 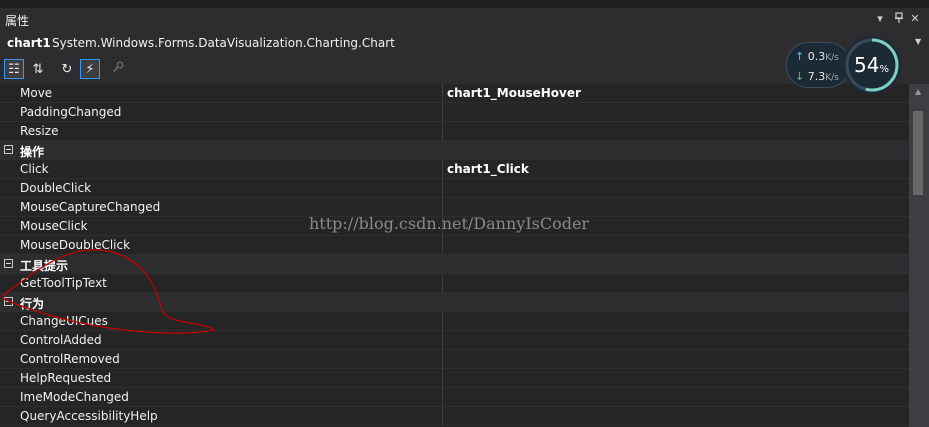 What do you see at coordinates (454, 131) in the screenshot?
I see `property-row-resize: Resize` at bounding box center [454, 131].